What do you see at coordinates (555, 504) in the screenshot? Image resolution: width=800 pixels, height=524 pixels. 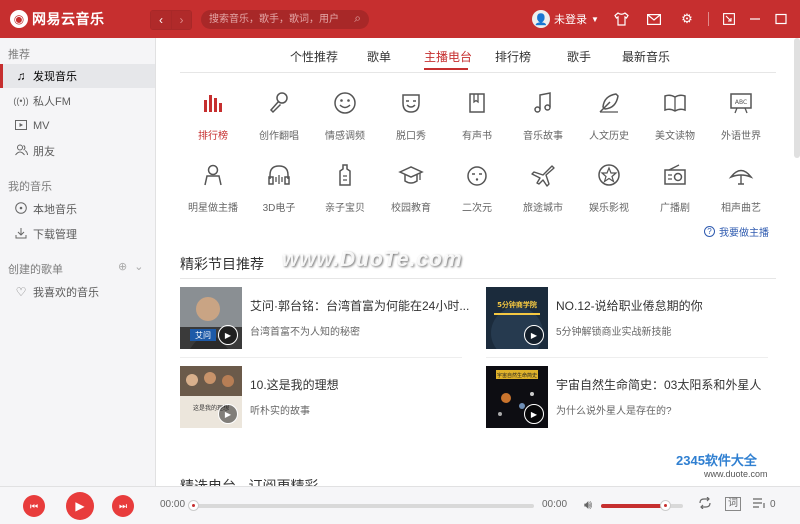 I see `total-time: 00:00` at bounding box center [555, 504].